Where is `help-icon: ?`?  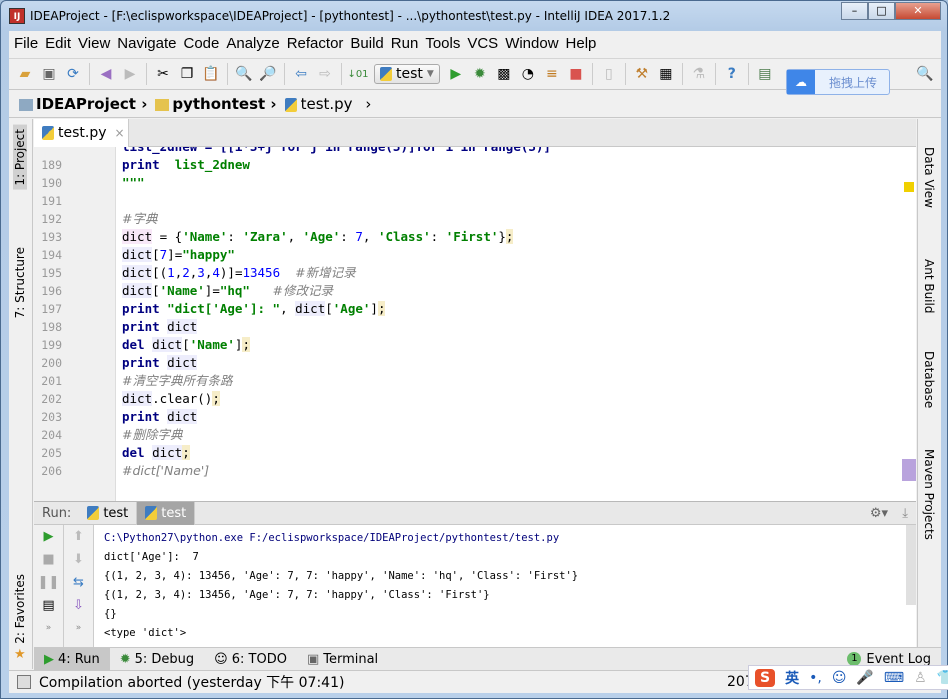
help-icon: ? is located at coordinates (732, 74).